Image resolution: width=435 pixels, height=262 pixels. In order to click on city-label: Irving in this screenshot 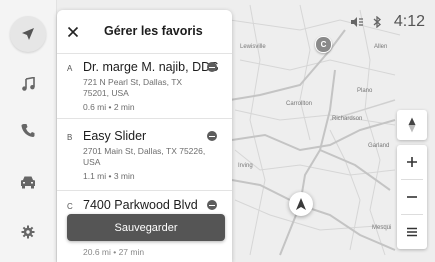, I will do `click(245, 166)`.